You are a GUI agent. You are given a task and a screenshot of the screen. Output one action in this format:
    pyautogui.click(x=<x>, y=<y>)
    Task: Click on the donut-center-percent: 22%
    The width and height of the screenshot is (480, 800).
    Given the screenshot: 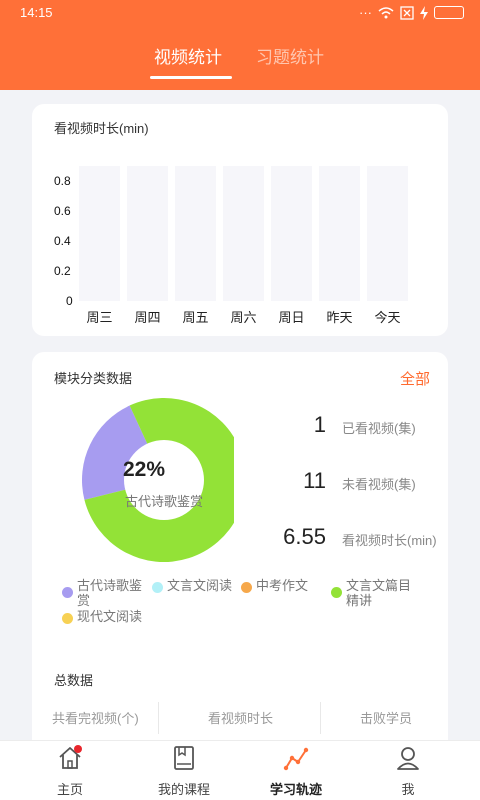 What is the action you would take?
    pyautogui.click(x=144, y=469)
    